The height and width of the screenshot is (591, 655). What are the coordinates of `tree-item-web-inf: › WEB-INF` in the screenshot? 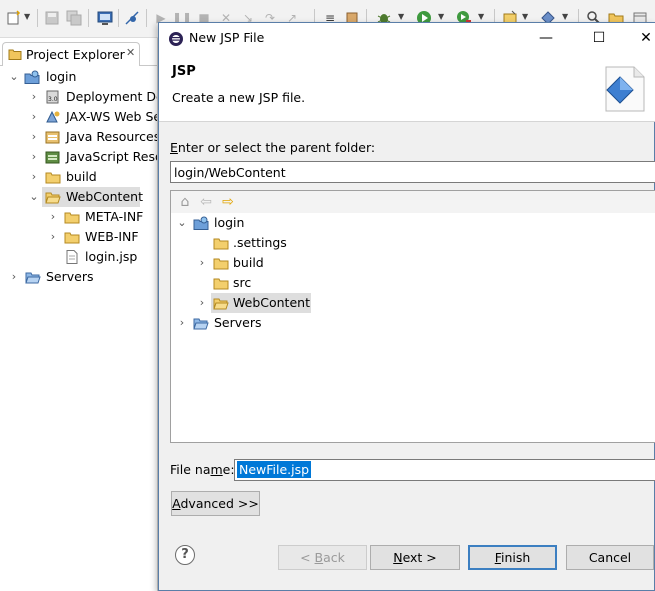 It's located at (78, 237).